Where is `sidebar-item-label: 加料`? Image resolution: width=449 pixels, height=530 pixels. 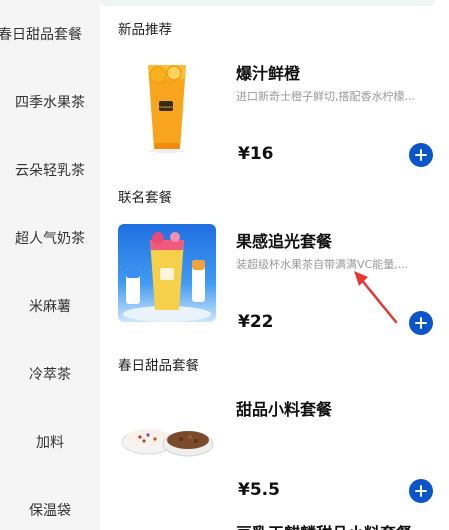
sidebar-item-label: 加料 is located at coordinates (50, 443).